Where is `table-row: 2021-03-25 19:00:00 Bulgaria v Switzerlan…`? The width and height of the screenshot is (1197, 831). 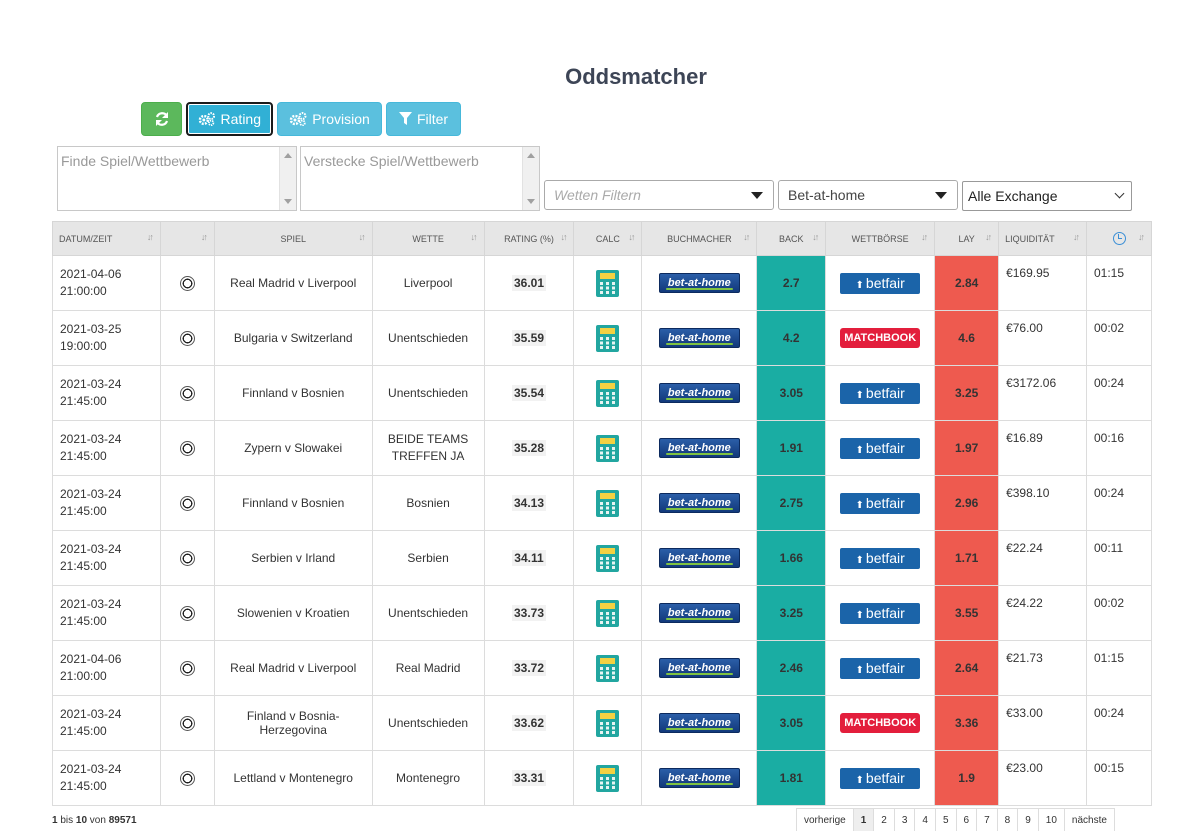
table-row: 2021-03-25 19:00:00 Bulgaria v Switzerlan… is located at coordinates (602, 338).